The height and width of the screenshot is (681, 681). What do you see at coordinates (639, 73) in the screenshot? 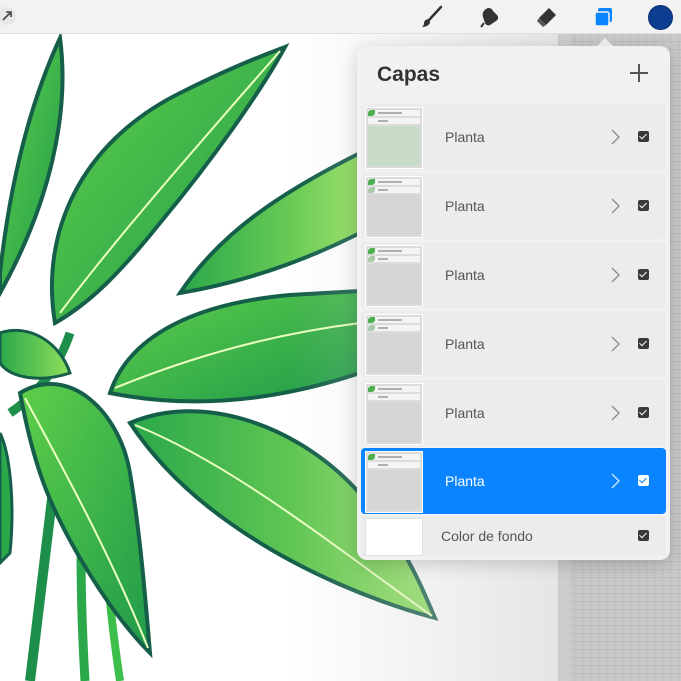
I see `plus-icon` at bounding box center [639, 73].